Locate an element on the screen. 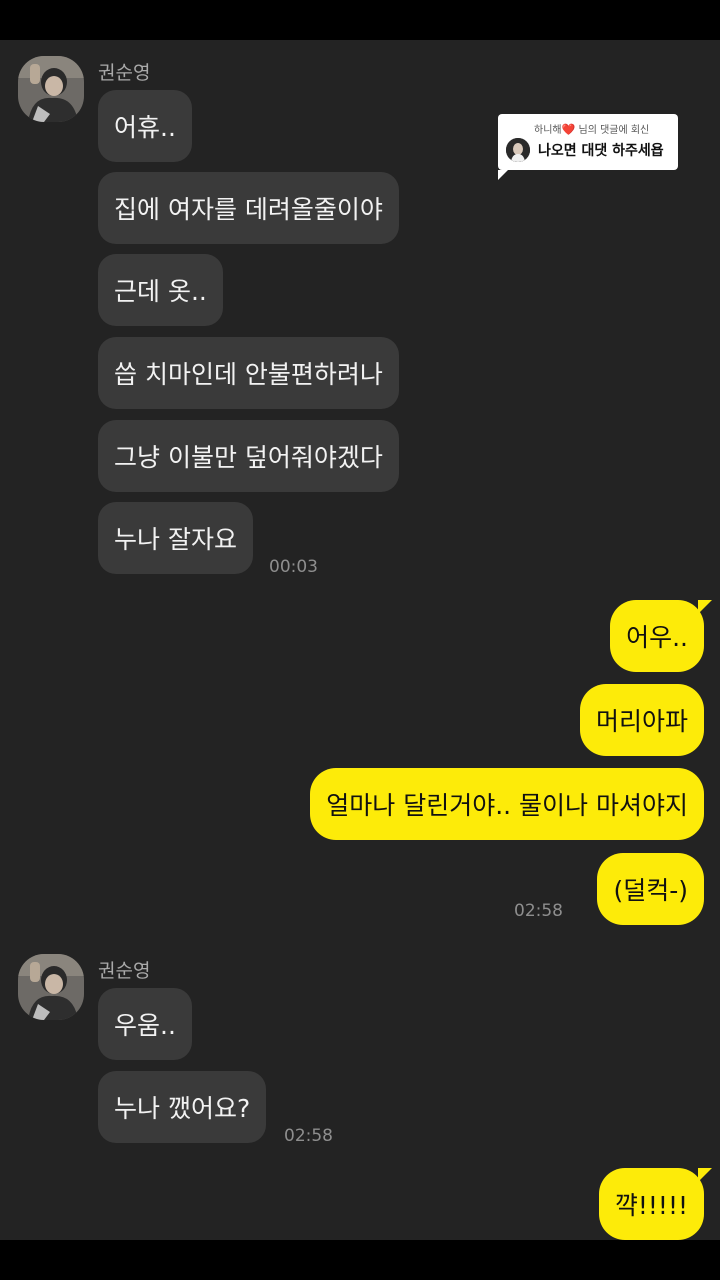 This screenshot has height=1280, width=720. message-bubble-incoming: 씁 치마인데 안불편하려나 is located at coordinates (248, 373).